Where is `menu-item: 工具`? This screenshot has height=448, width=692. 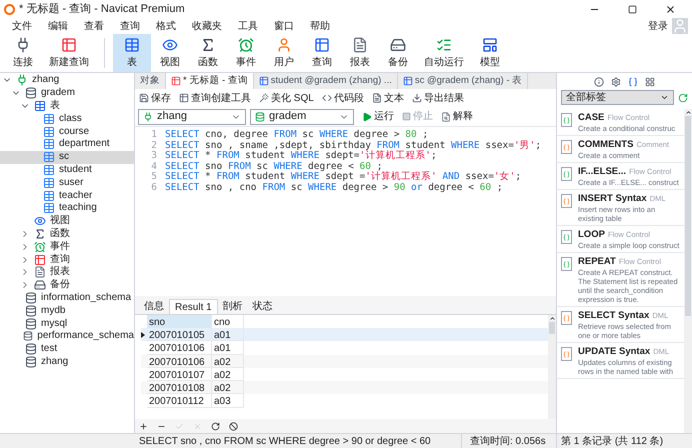
menu-item: 工具 is located at coordinates (248, 26).